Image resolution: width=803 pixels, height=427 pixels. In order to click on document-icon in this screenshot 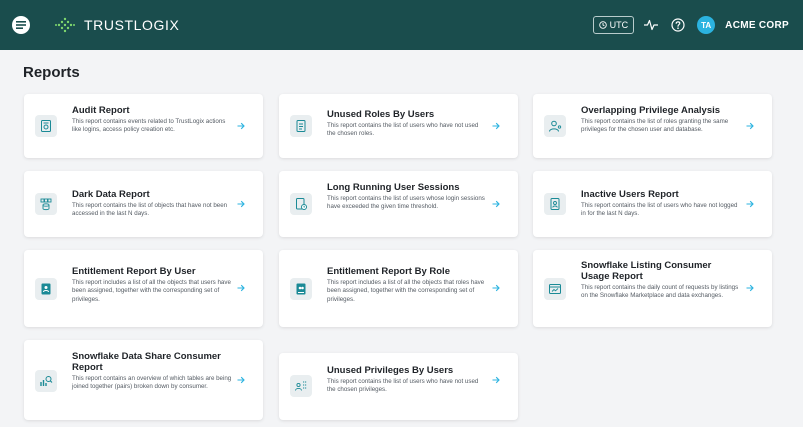, I will do `click(301, 126)`.